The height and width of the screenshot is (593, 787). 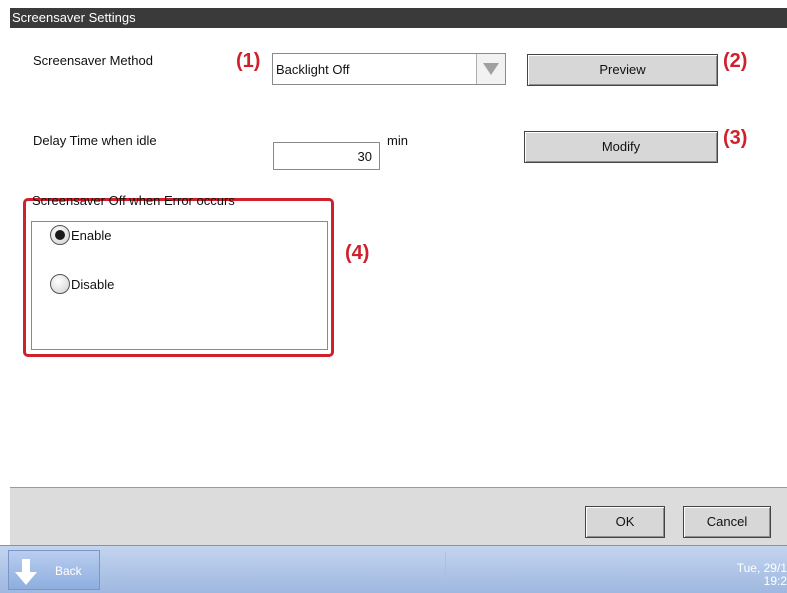 What do you see at coordinates (622, 70) in the screenshot?
I see `preview-button: Preview` at bounding box center [622, 70].